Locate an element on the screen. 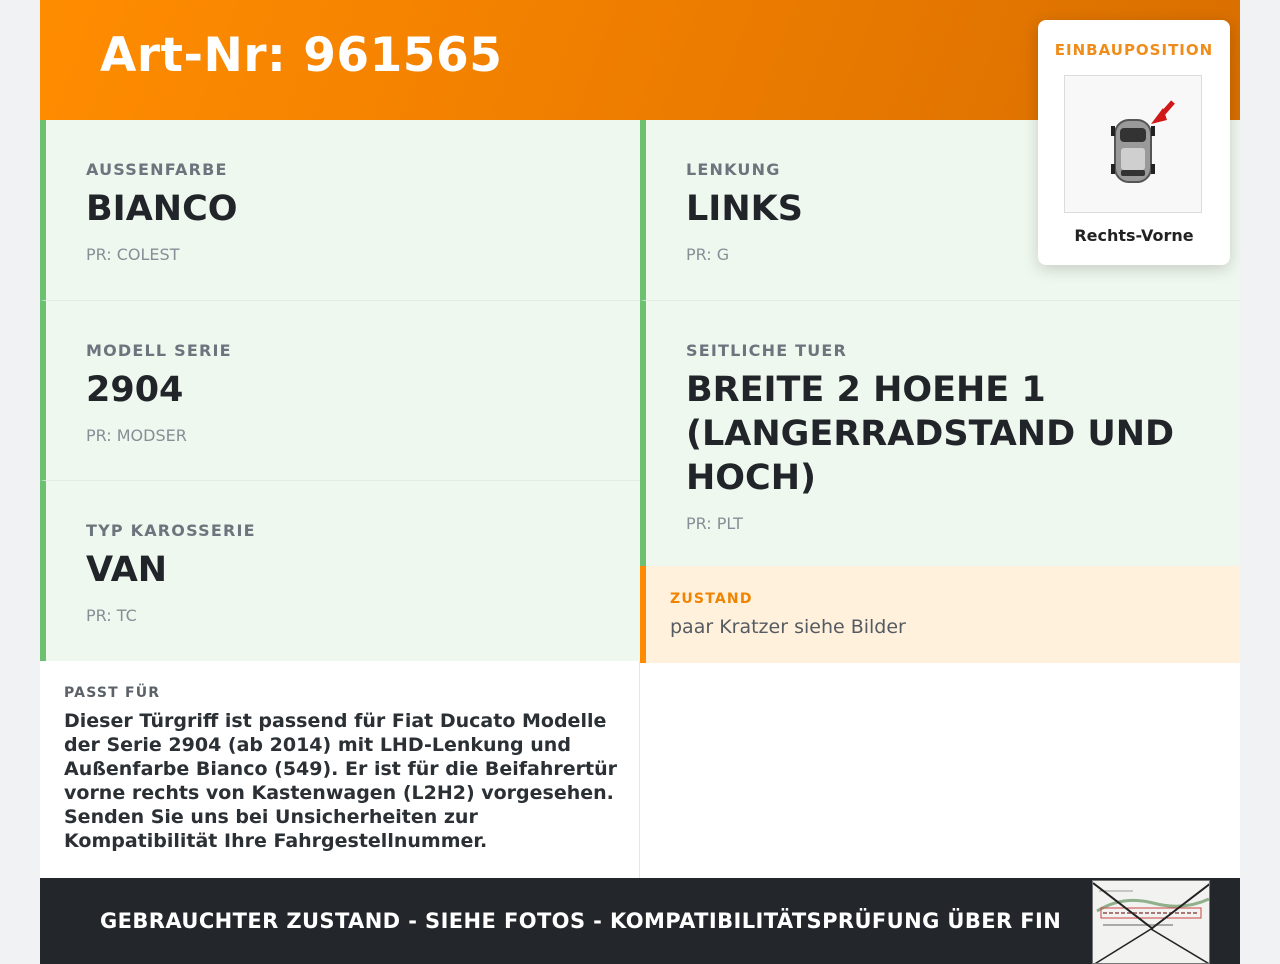 This screenshot has width=1280, height=964. mounting-position-image is located at coordinates (1133, 144).